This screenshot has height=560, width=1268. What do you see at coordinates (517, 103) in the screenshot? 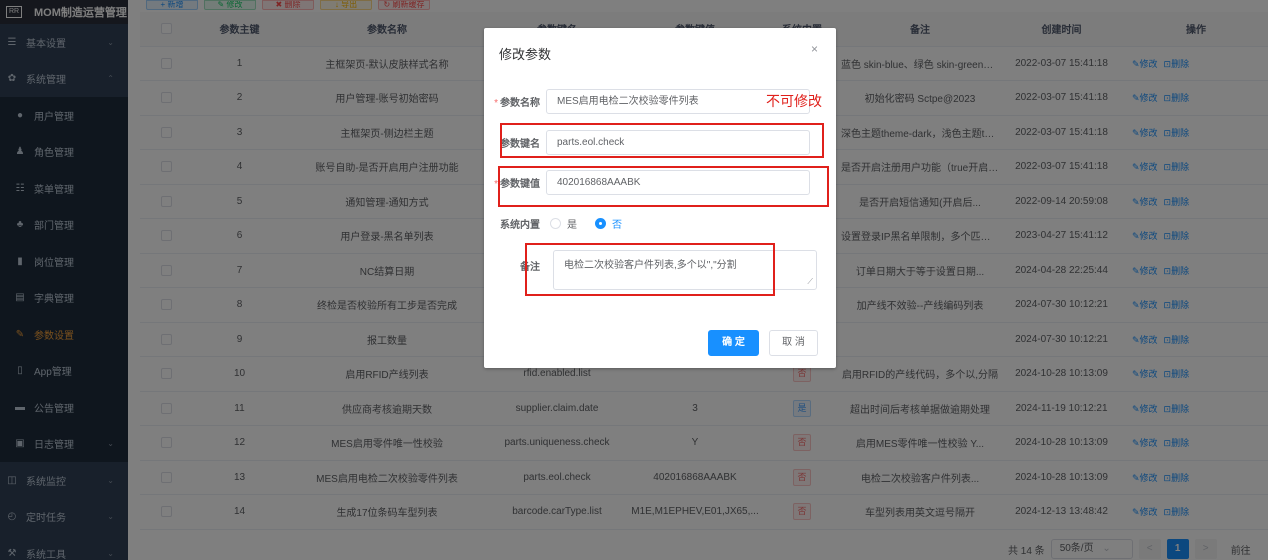
I see `param-name-label: * 参数名称` at bounding box center [517, 103].